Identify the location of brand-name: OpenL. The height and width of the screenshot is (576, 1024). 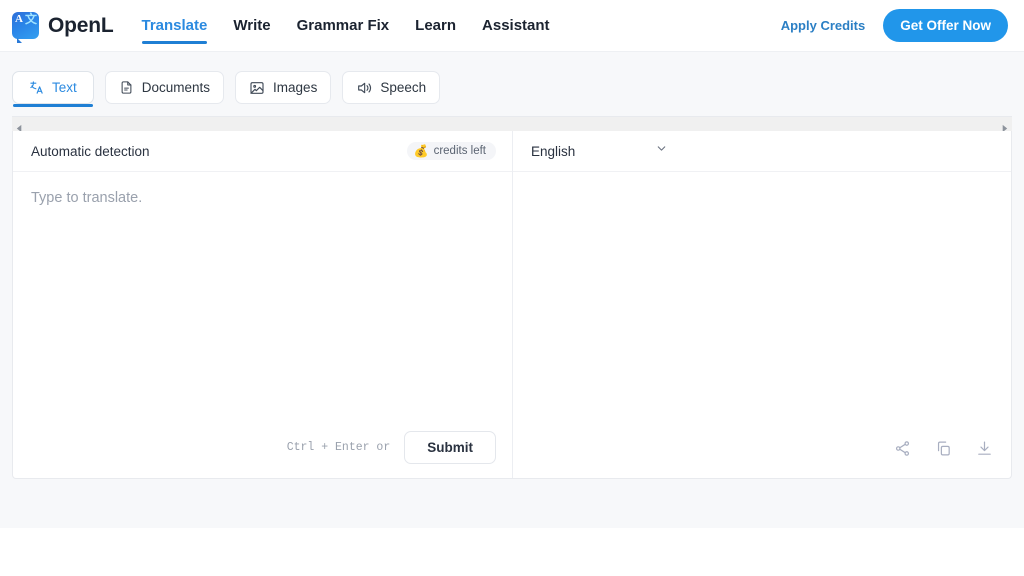
(81, 25).